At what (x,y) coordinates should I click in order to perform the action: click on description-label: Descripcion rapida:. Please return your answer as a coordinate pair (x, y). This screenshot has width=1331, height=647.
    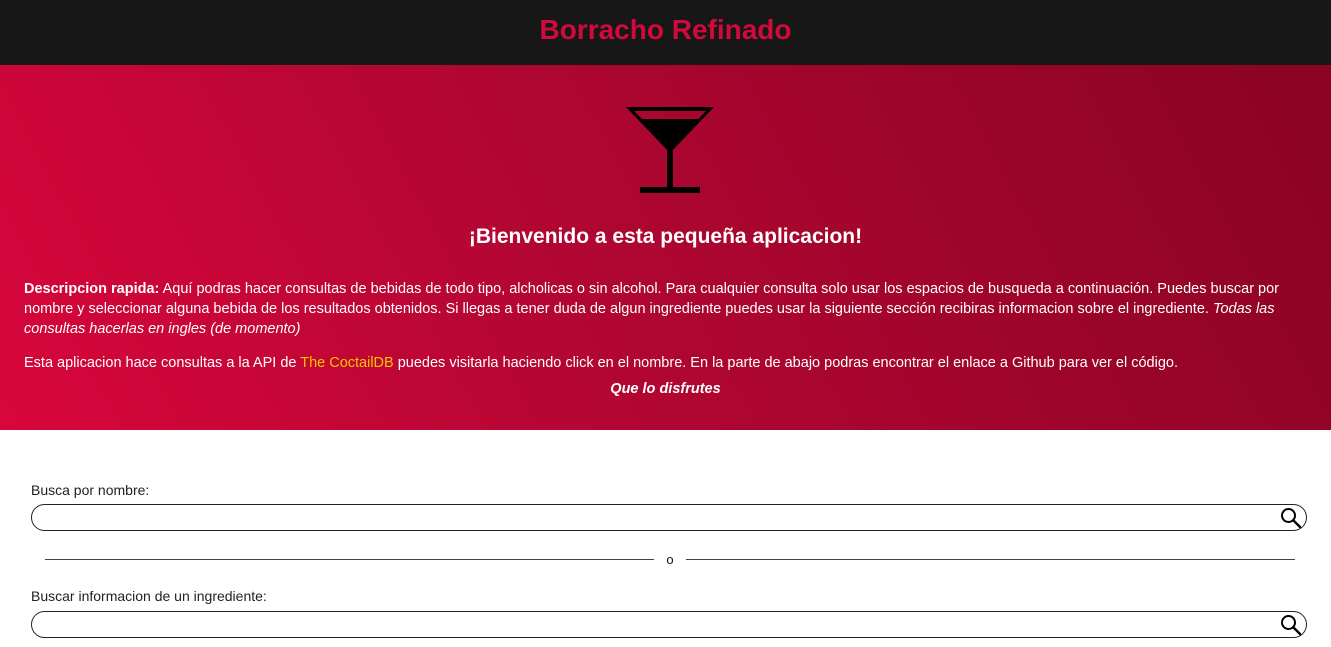
    Looking at the image, I should click on (92, 289).